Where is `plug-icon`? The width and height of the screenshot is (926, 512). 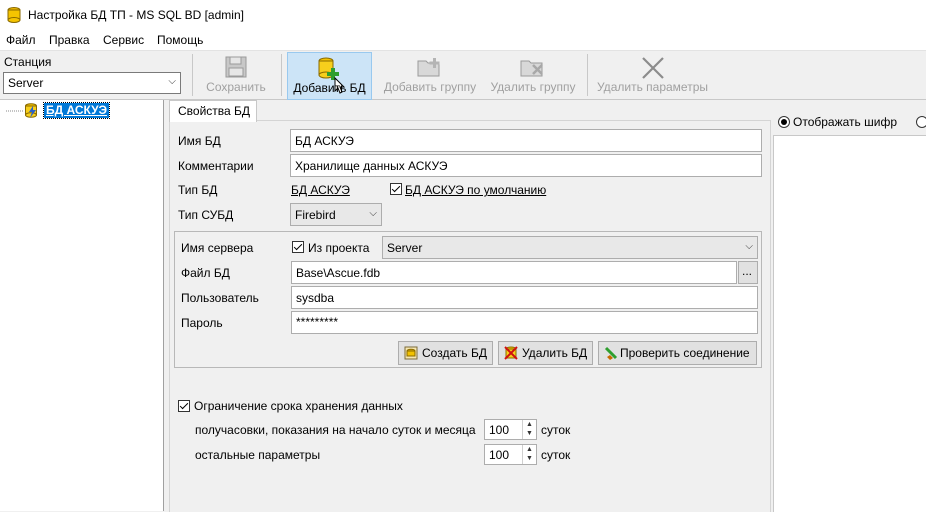
plug-icon is located at coordinates (611, 353).